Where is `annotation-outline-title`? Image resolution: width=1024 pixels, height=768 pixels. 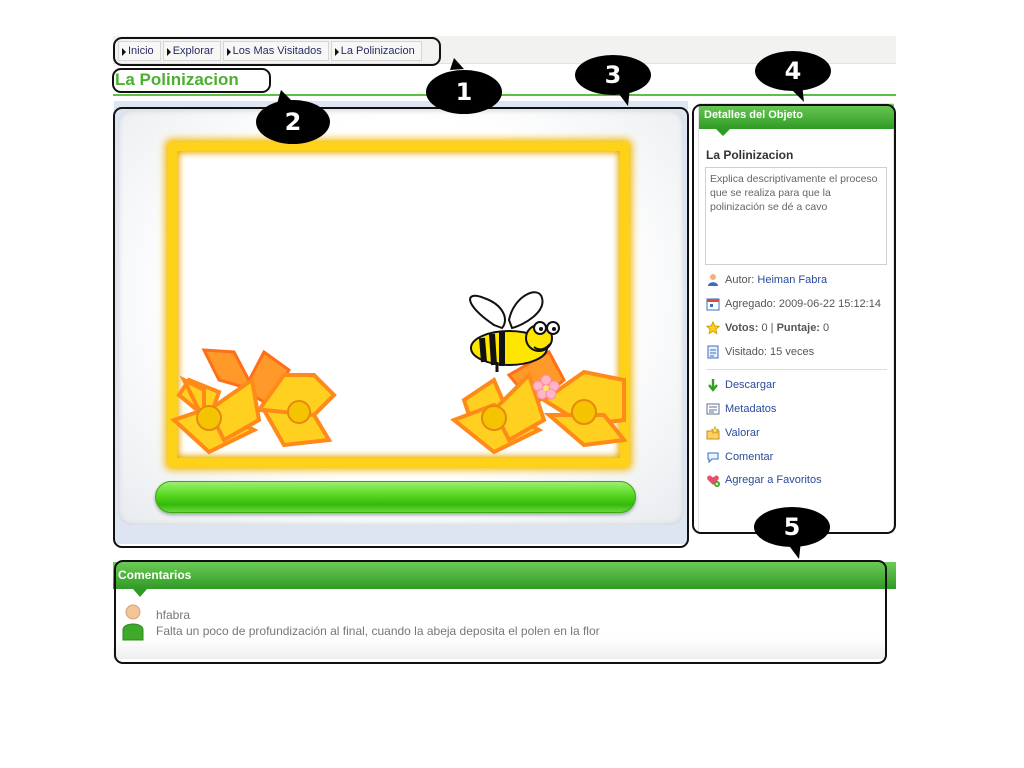
annotation-outline-title is located at coordinates (191, 80).